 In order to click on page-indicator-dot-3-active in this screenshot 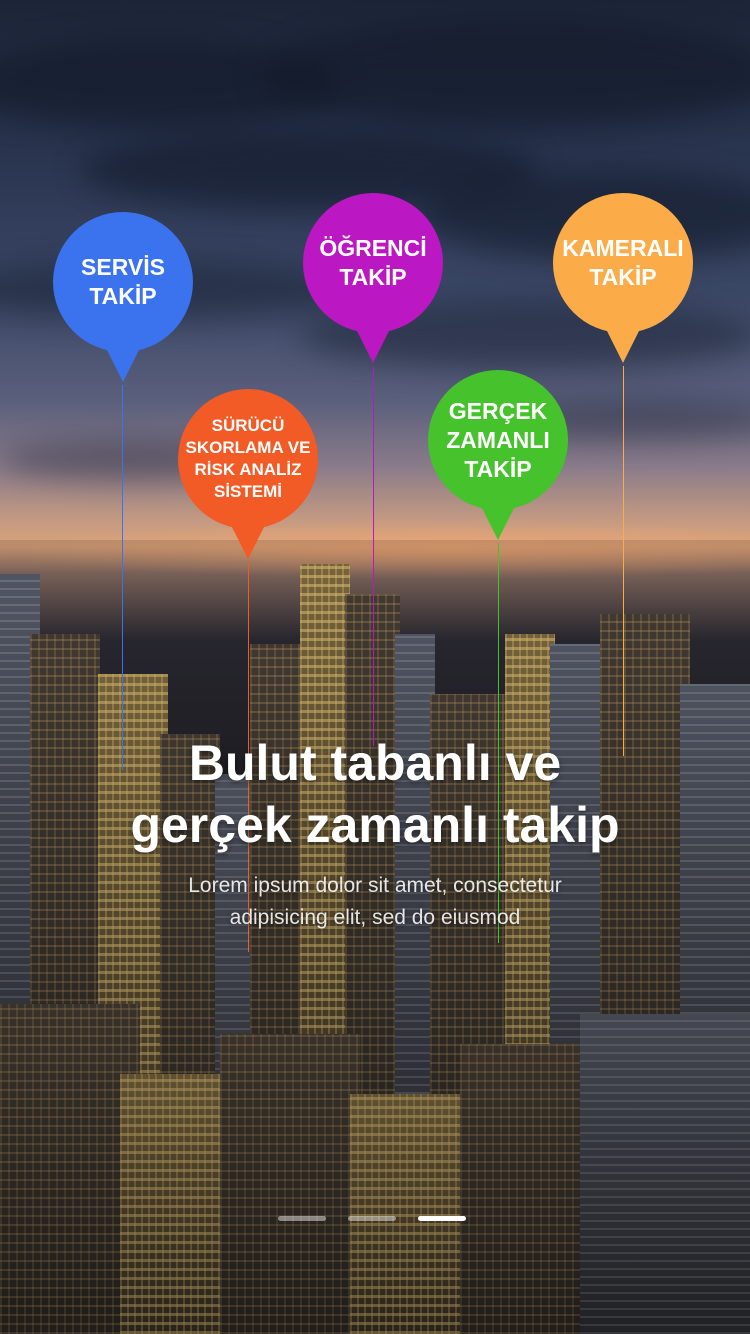, I will do `click(442, 1218)`.